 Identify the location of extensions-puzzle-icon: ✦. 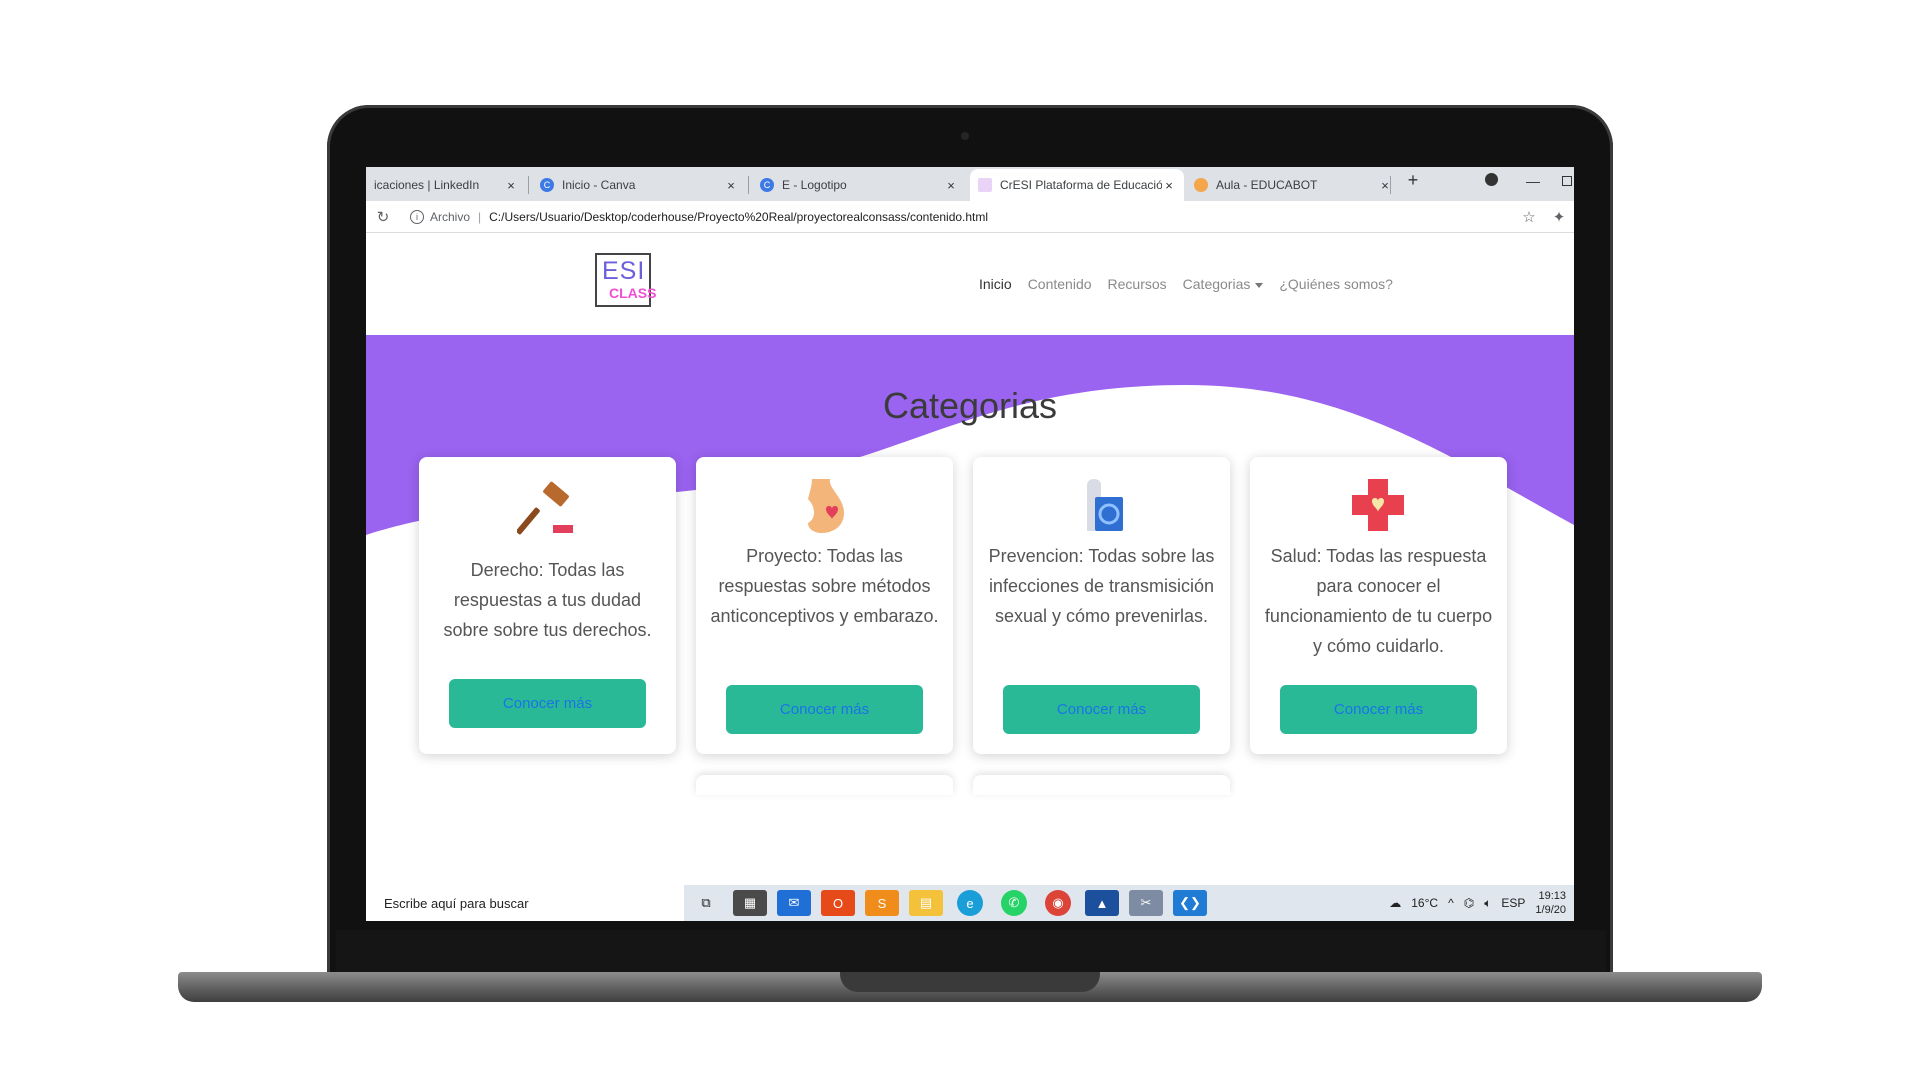
(1559, 217).